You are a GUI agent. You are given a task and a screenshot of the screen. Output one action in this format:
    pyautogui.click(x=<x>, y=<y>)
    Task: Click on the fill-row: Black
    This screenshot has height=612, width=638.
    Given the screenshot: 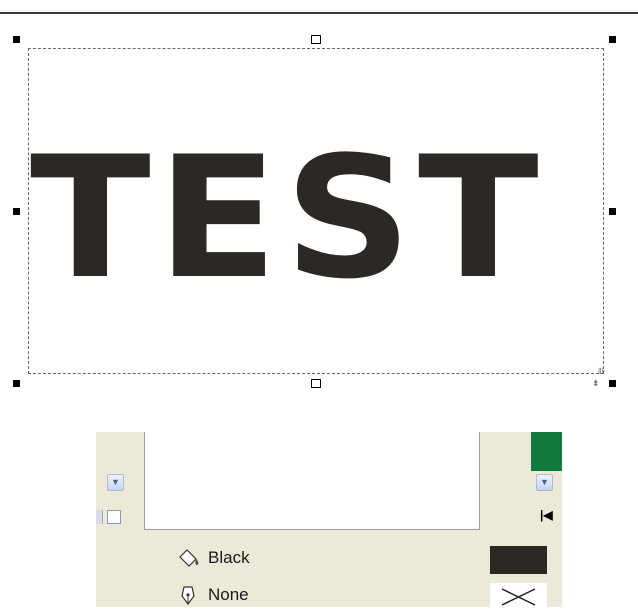 What is the action you would take?
    pyautogui.click(x=213, y=558)
    